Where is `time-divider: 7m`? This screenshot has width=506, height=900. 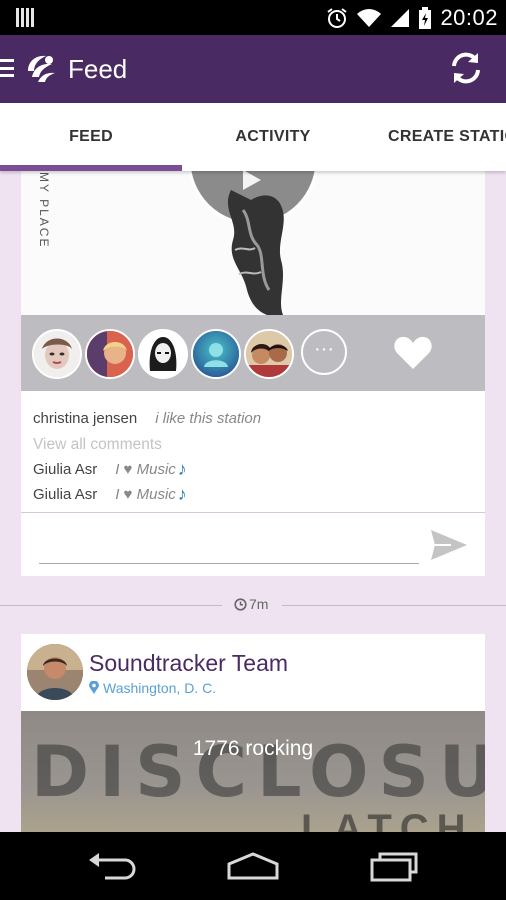
time-divider: 7m is located at coordinates (253, 605).